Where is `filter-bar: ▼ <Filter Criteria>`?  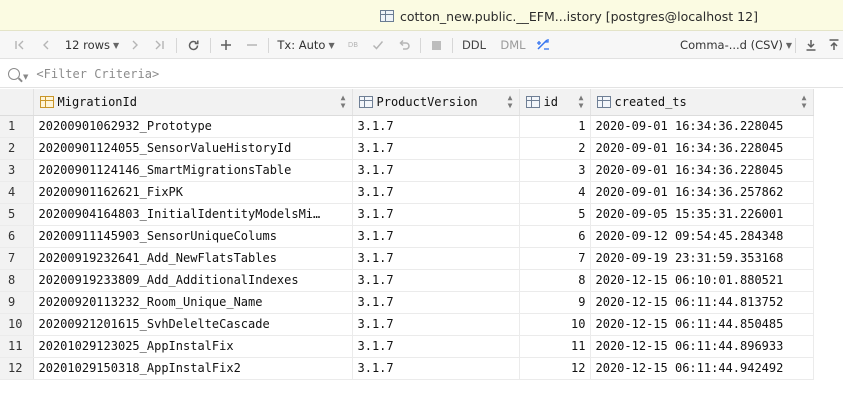
filter-bar: ▼ <Filter Criteria> is located at coordinates (421, 74).